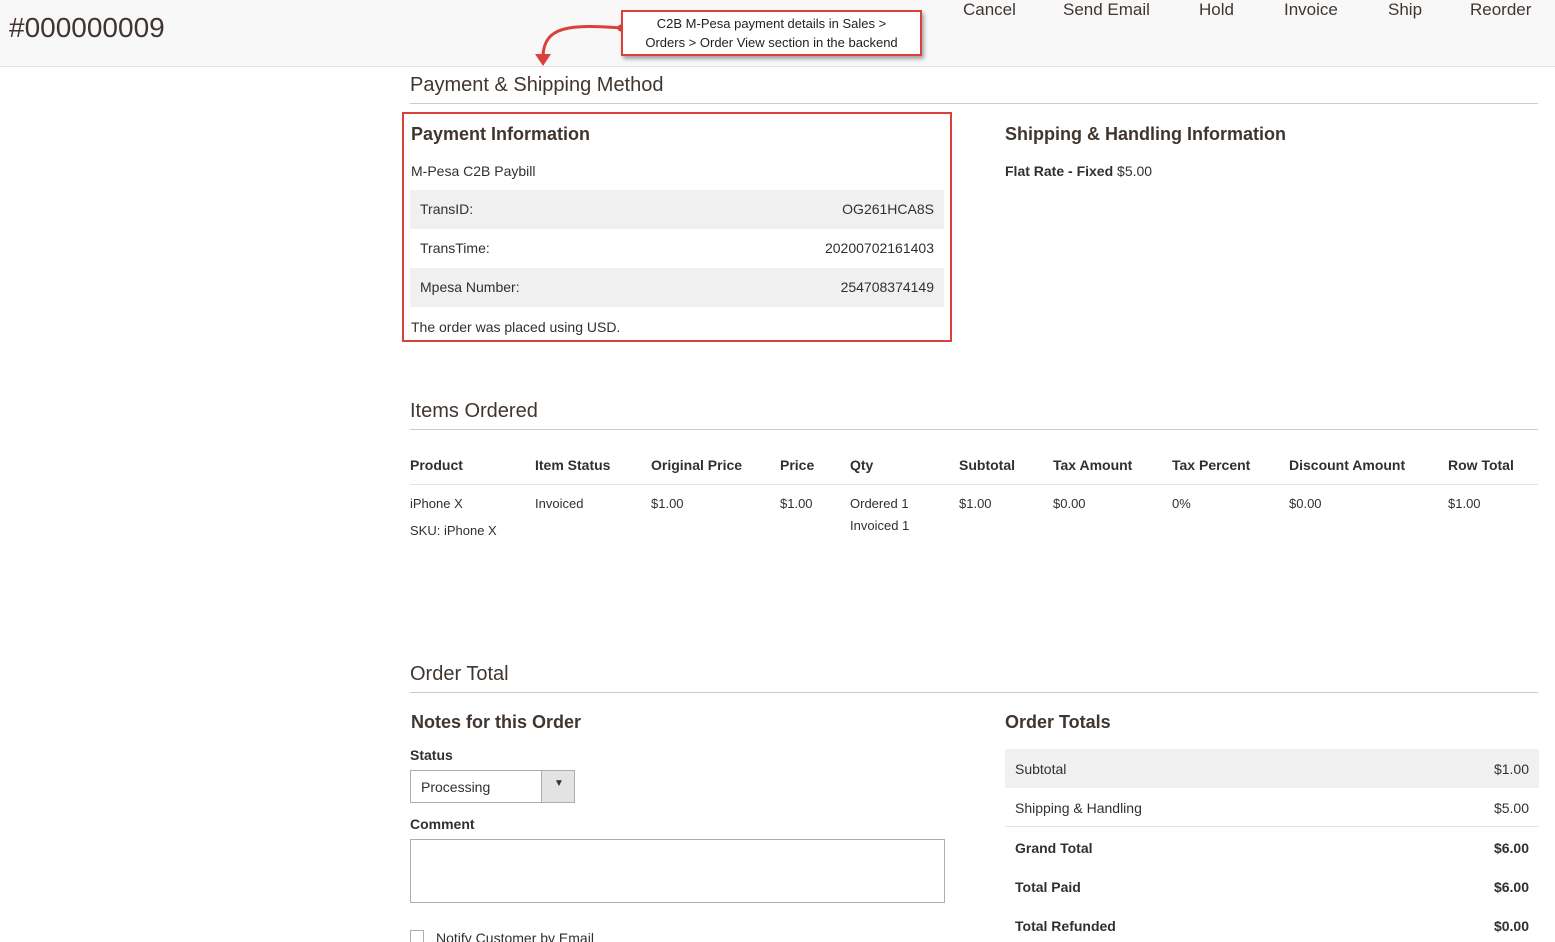 This screenshot has height=942, width=1555. What do you see at coordinates (887, 287) in the screenshot?
I see `payment-row-value: 254708374149` at bounding box center [887, 287].